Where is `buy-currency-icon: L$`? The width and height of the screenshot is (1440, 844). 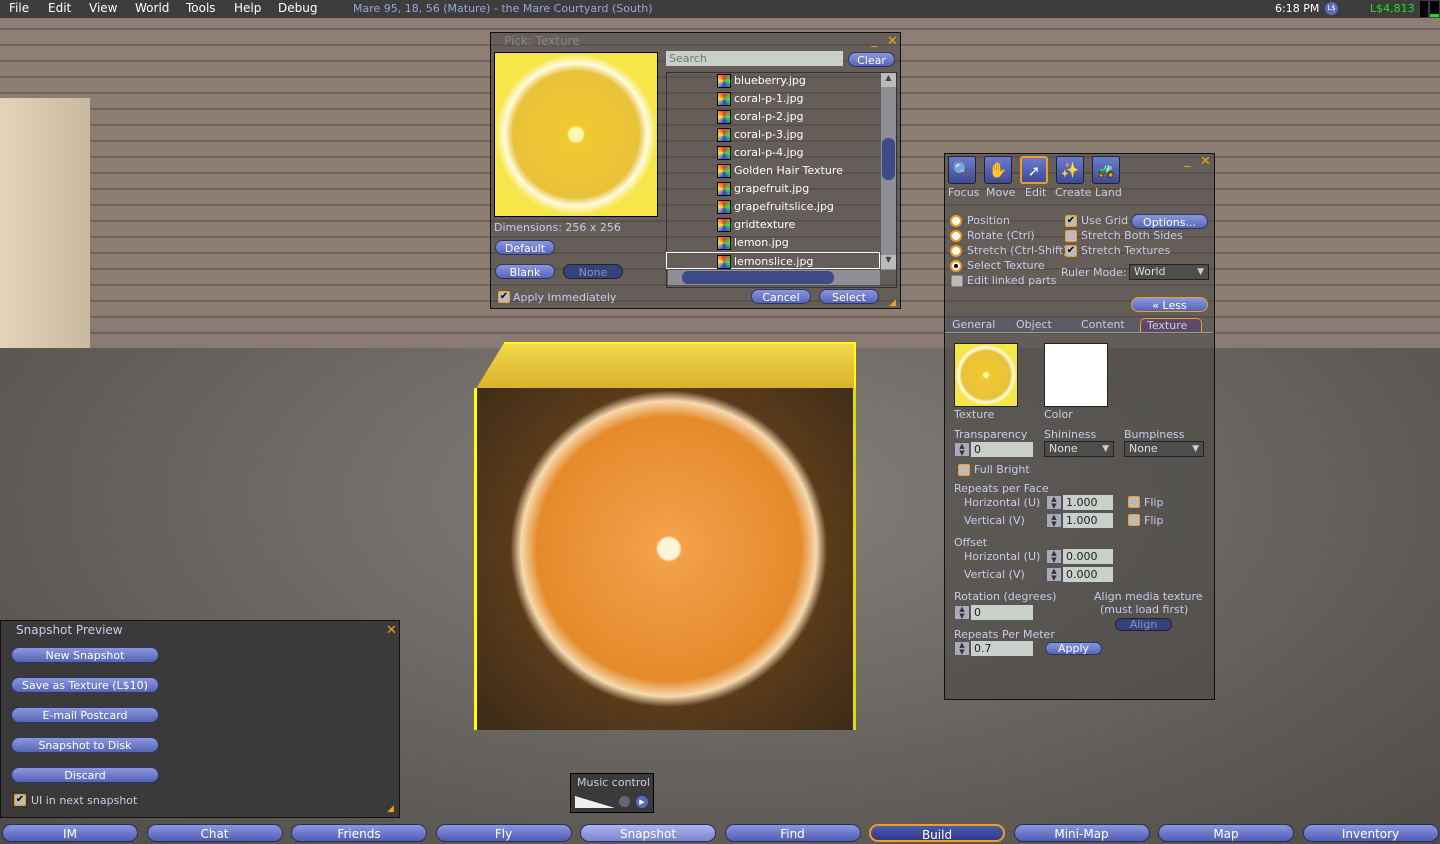
buy-currency-icon: L$ is located at coordinates (1331, 8).